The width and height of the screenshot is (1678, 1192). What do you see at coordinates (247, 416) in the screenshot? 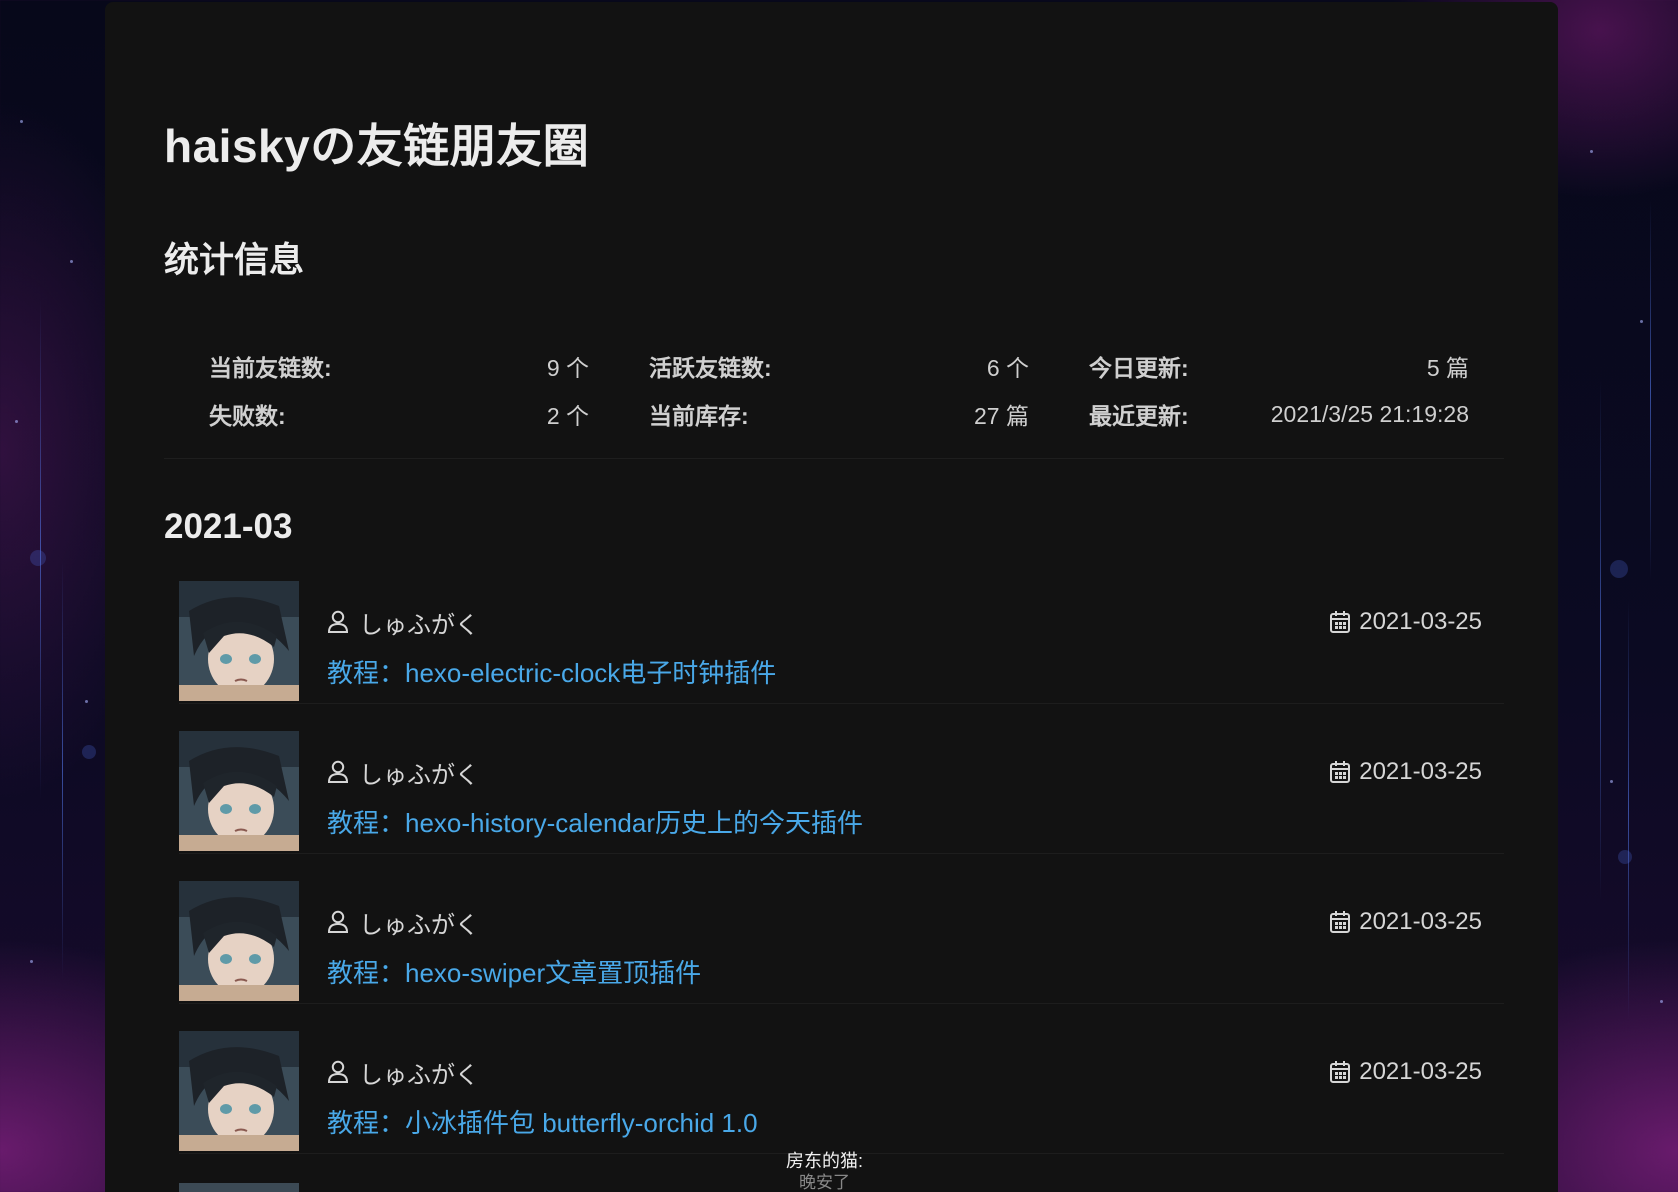
I see `stat-label: 失败数:` at bounding box center [247, 416].